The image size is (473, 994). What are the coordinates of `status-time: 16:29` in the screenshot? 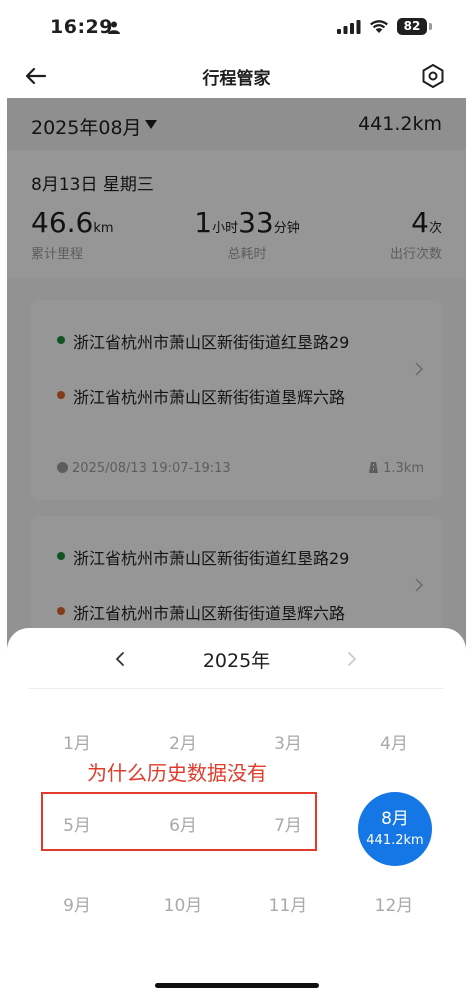 It's located at (81, 27).